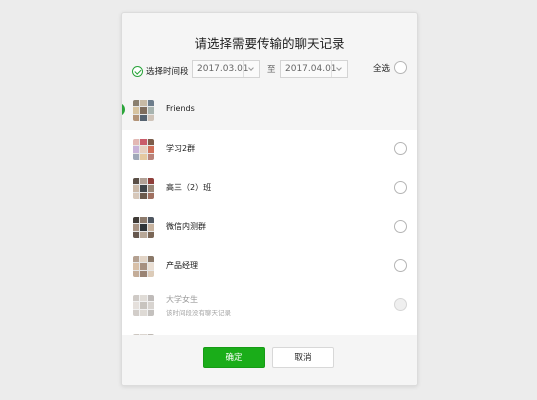 The image size is (537, 400). Describe the element at coordinates (182, 265) in the screenshot. I see `chat-name: 产品经理` at that location.